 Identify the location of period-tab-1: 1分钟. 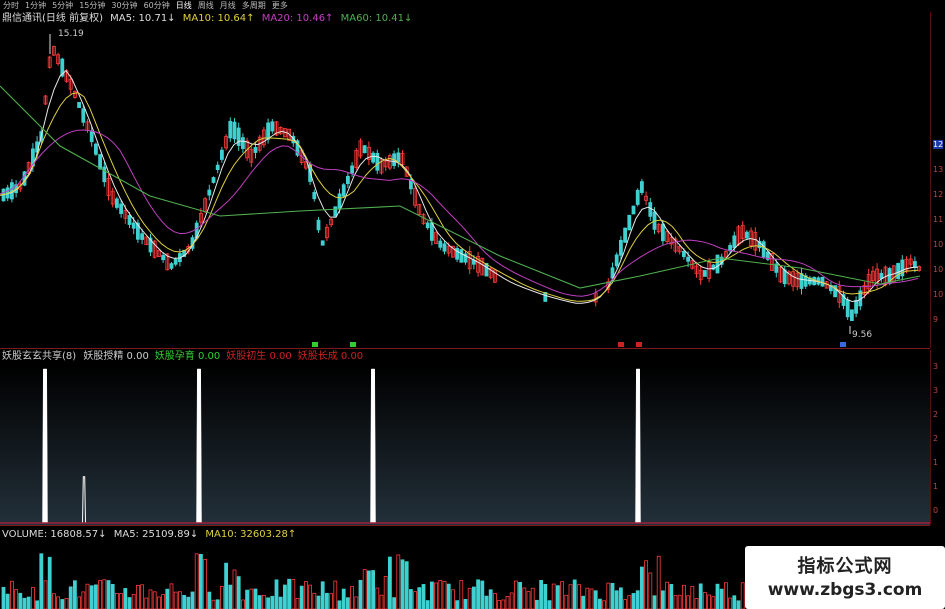
(35, 6).